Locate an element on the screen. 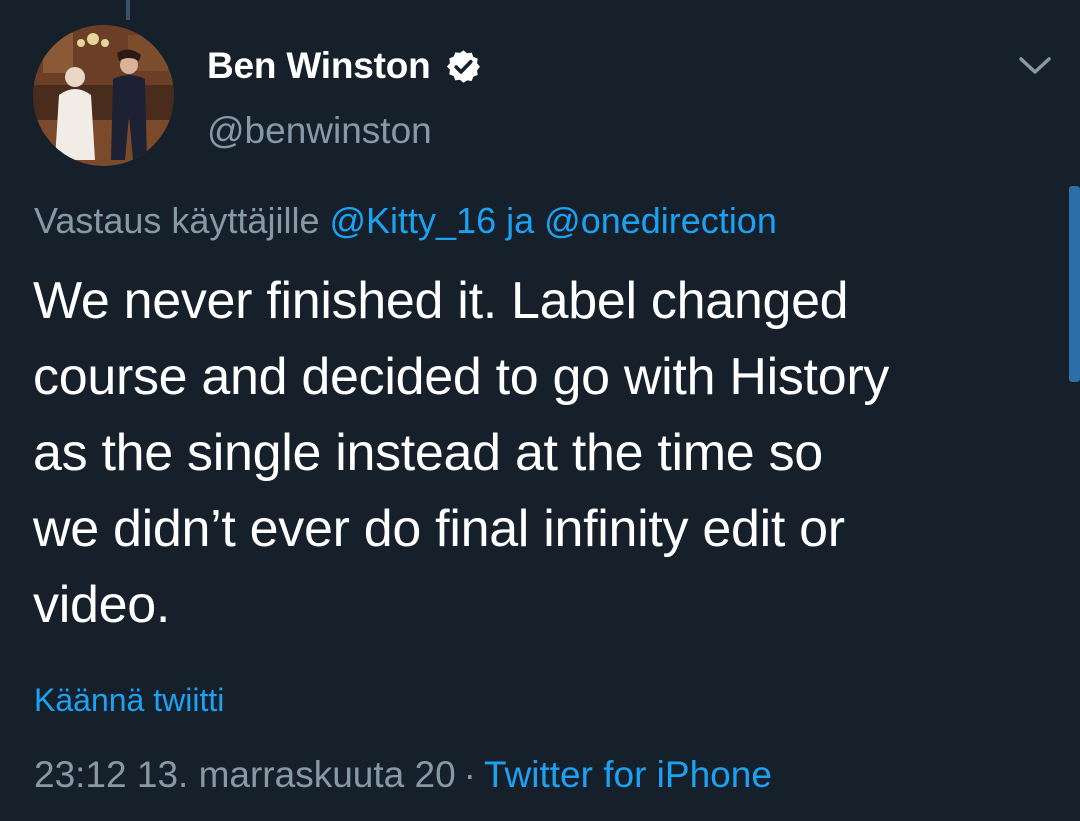  author-handle: @benwinston is located at coordinates (319, 131).